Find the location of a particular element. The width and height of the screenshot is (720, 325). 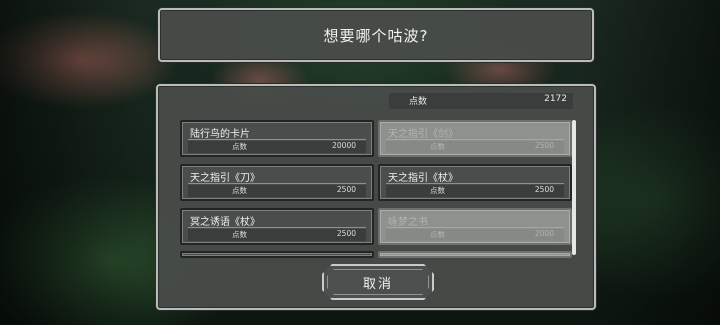

shop-item-2: 天之指引《剑》 点数 2500 is located at coordinates (475, 138).